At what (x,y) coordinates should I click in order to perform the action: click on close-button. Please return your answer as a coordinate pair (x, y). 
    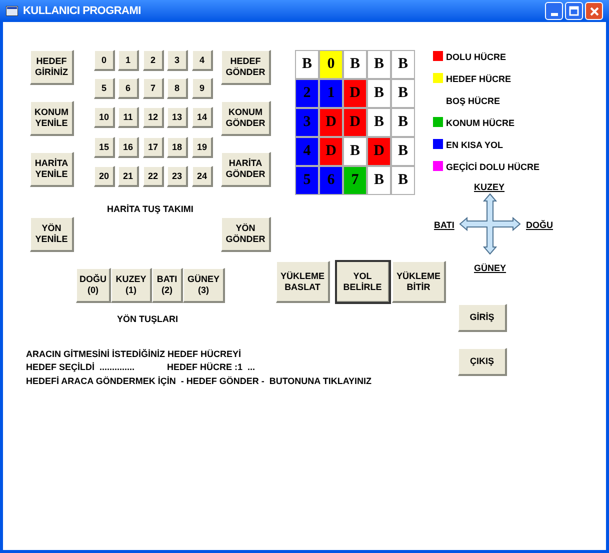
    Looking at the image, I should click on (594, 11).